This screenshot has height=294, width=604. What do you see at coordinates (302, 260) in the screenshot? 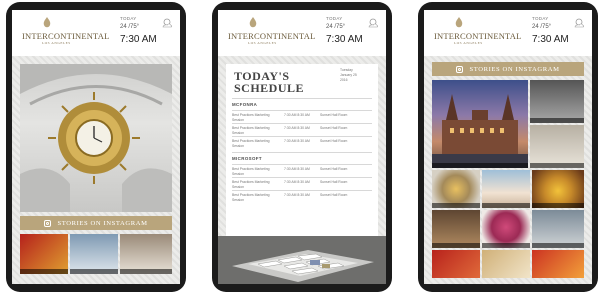
I see `floor-map` at bounding box center [302, 260].